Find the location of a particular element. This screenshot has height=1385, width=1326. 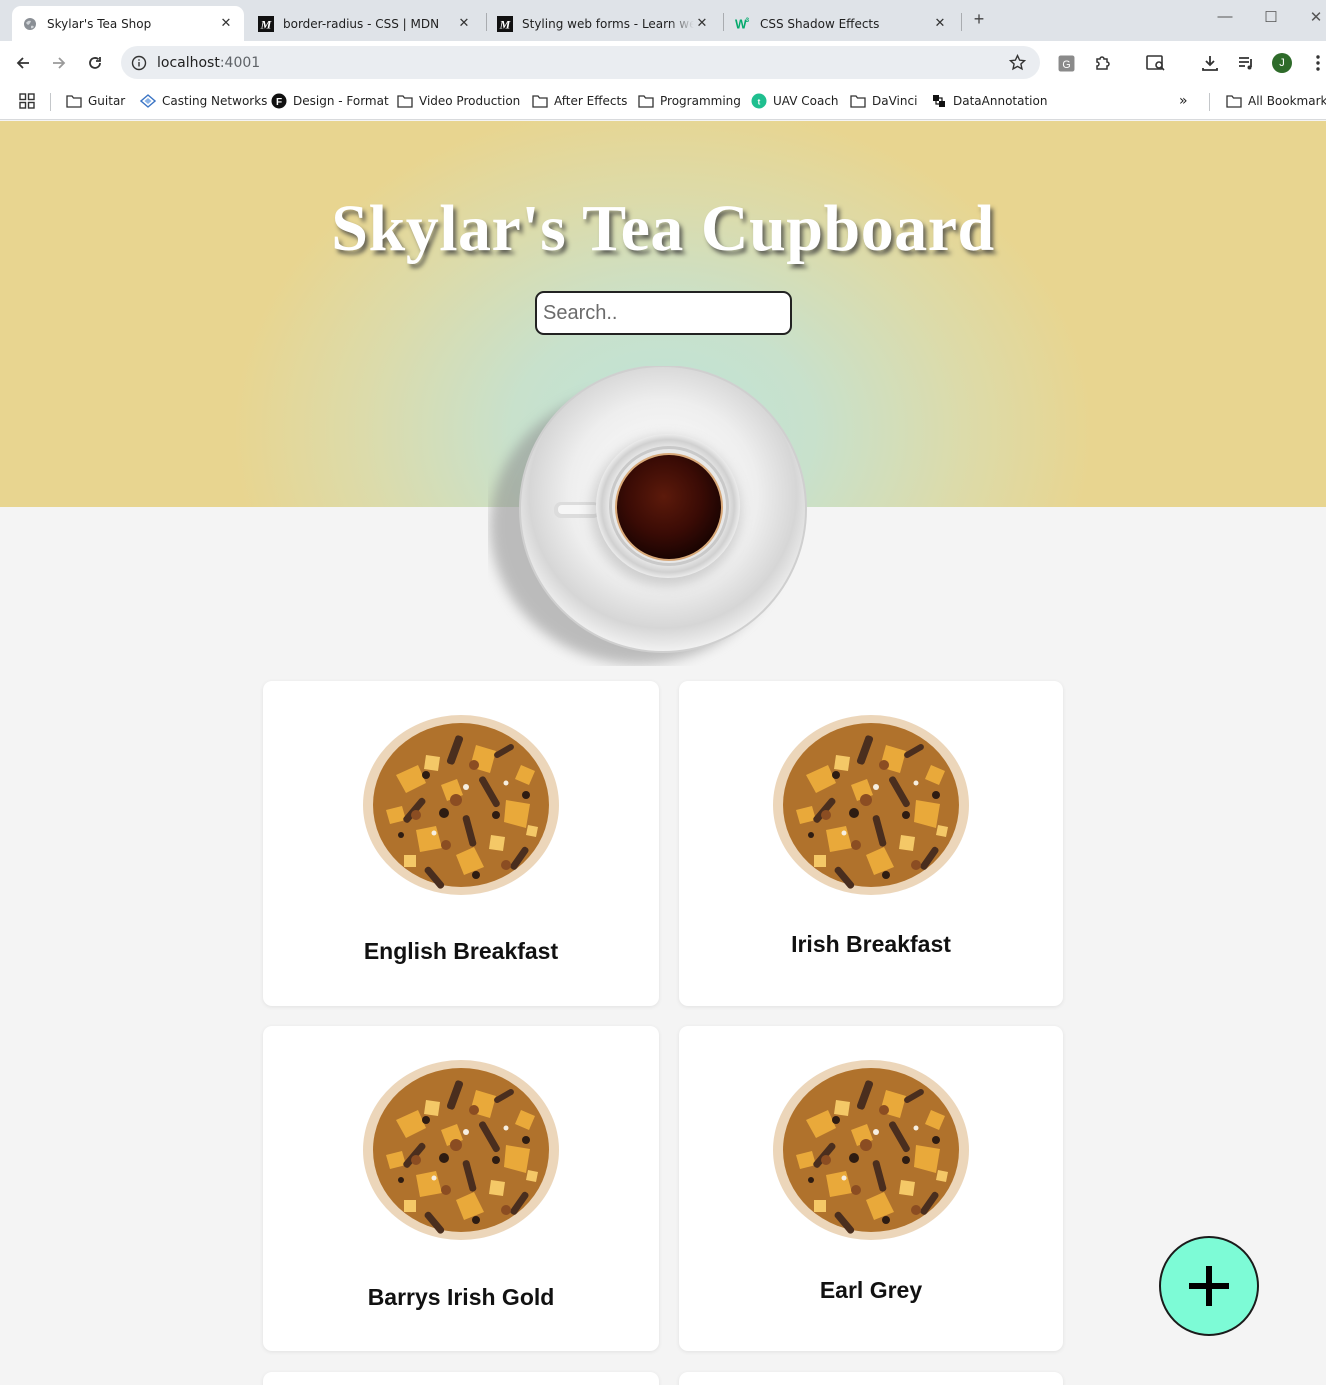

bookmark-davinci: DaVinci is located at coordinates (883, 101).